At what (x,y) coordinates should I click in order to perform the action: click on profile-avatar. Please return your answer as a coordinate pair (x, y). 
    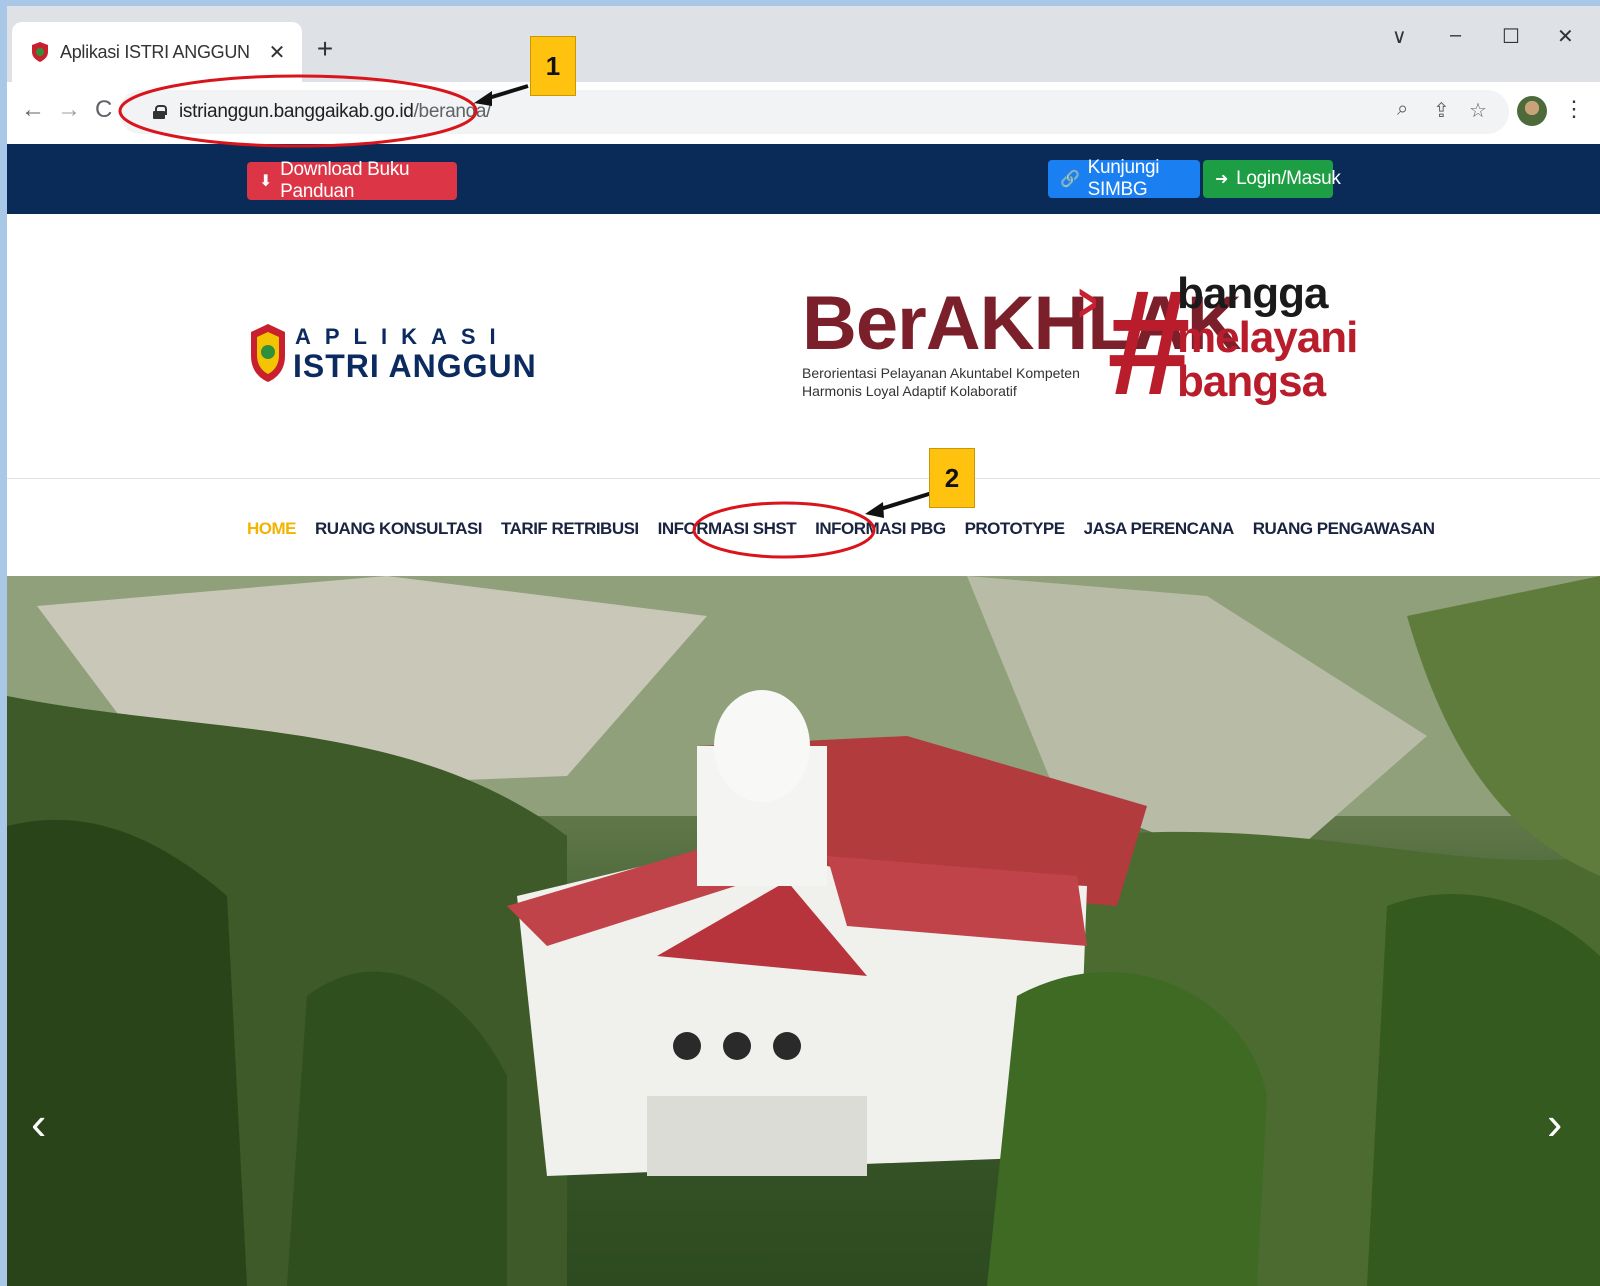
    Looking at the image, I should click on (1532, 111).